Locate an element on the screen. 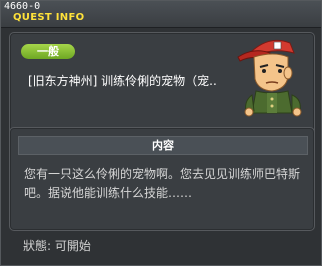 Image resolution: width=322 pixels, height=266 pixels. window-title: QUEST INFO is located at coordinates (49, 17).